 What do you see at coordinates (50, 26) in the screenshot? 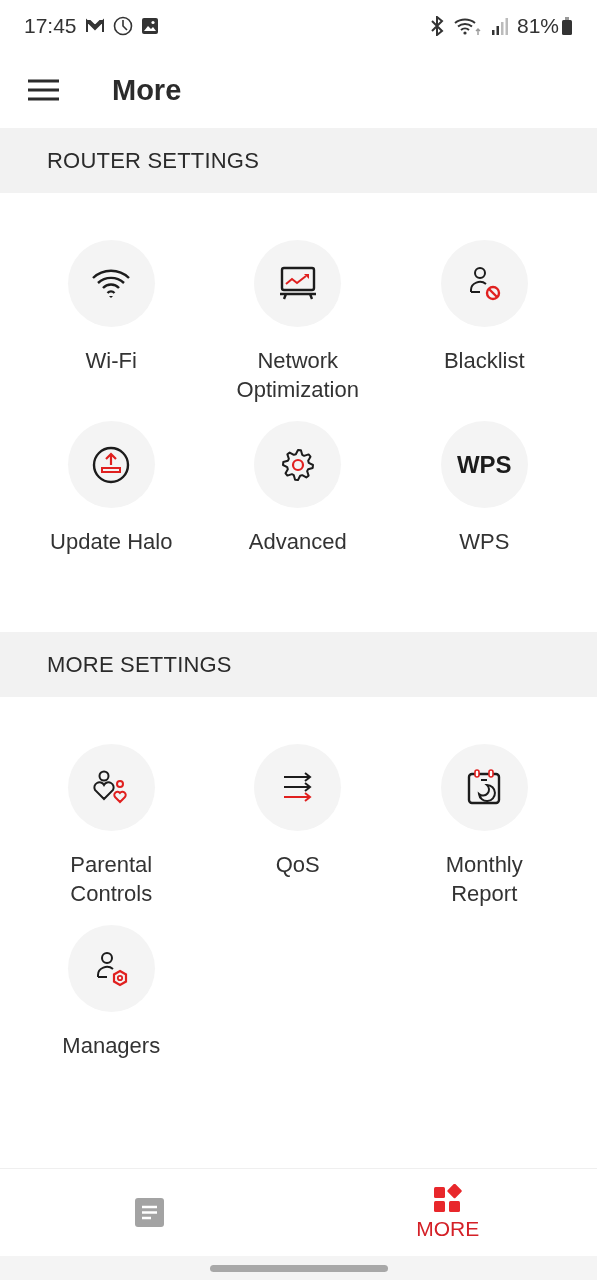
I see `status-time: 17:45` at bounding box center [50, 26].